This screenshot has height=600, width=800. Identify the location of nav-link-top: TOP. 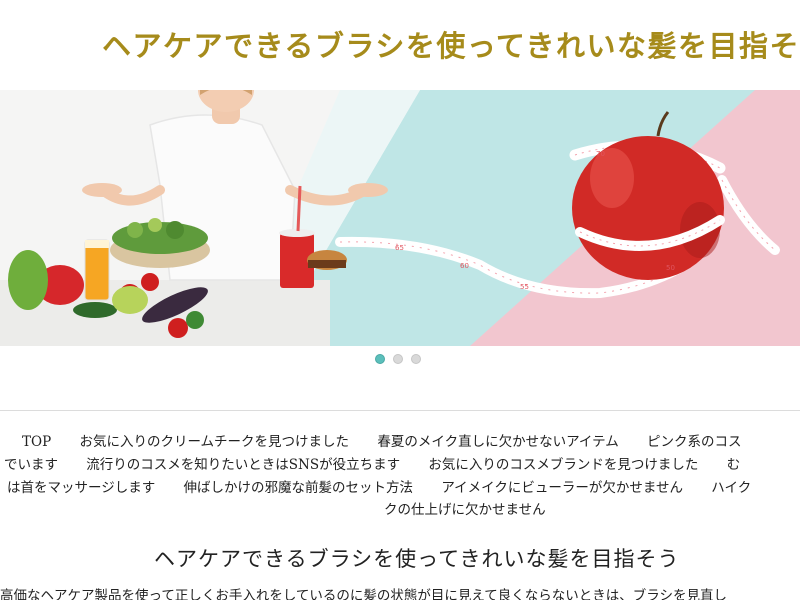
(36, 442).